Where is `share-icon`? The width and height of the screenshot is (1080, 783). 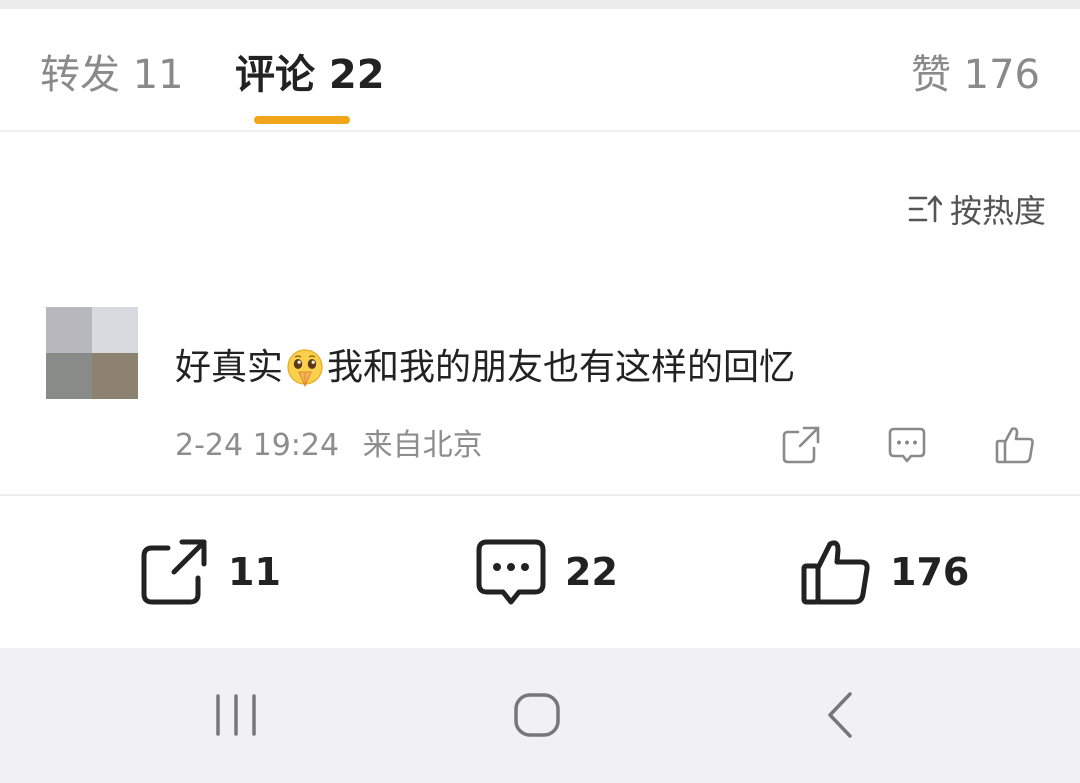
share-icon is located at coordinates (174, 572).